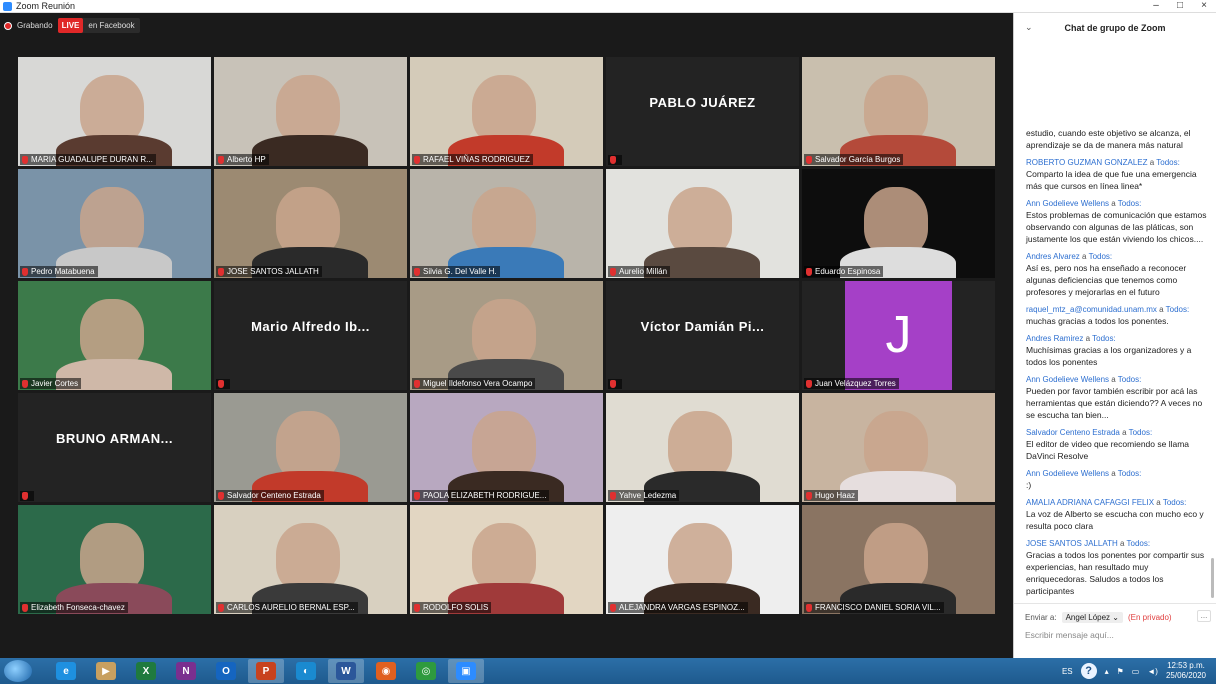  Describe the element at coordinates (1156, 6) in the screenshot. I see `minimize-icon: –` at that location.